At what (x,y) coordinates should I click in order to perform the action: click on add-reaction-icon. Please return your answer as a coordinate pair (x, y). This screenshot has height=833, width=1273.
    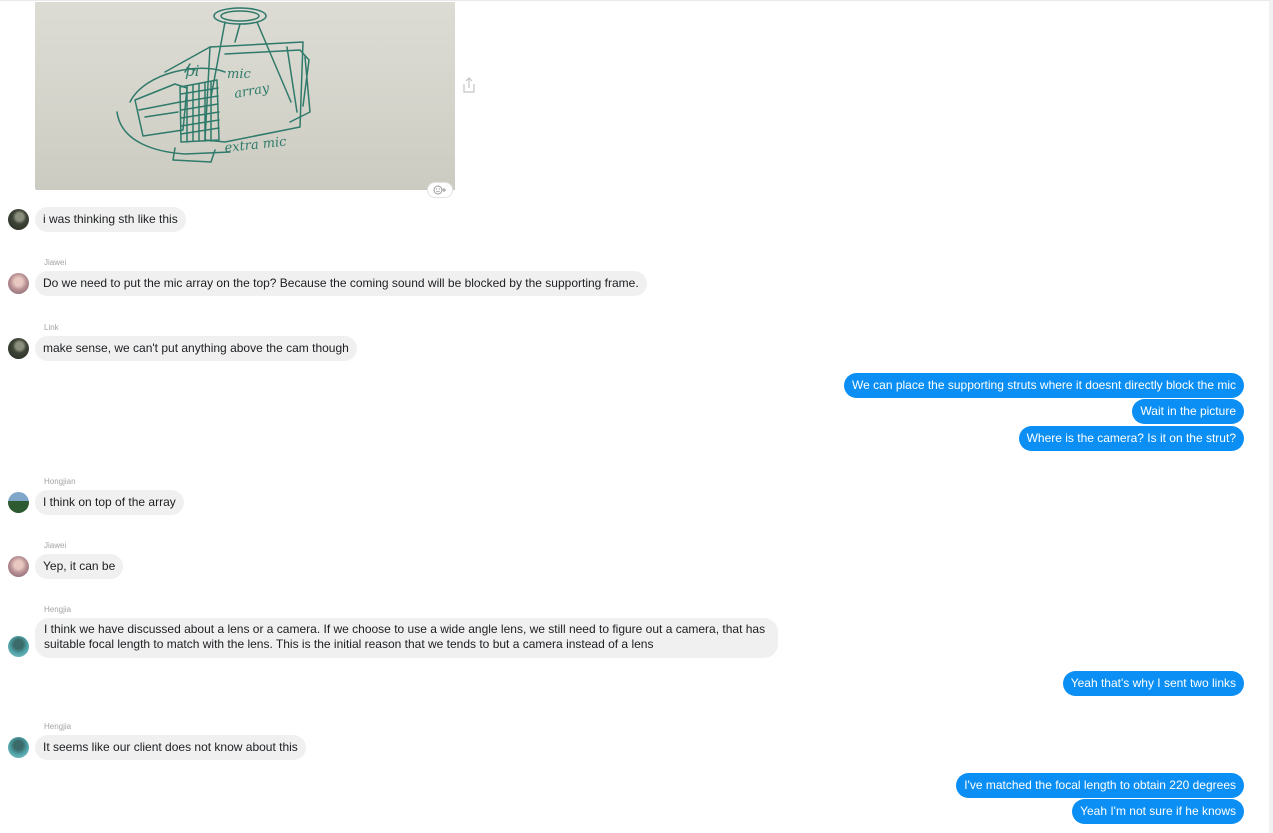
    Looking at the image, I should click on (439, 190).